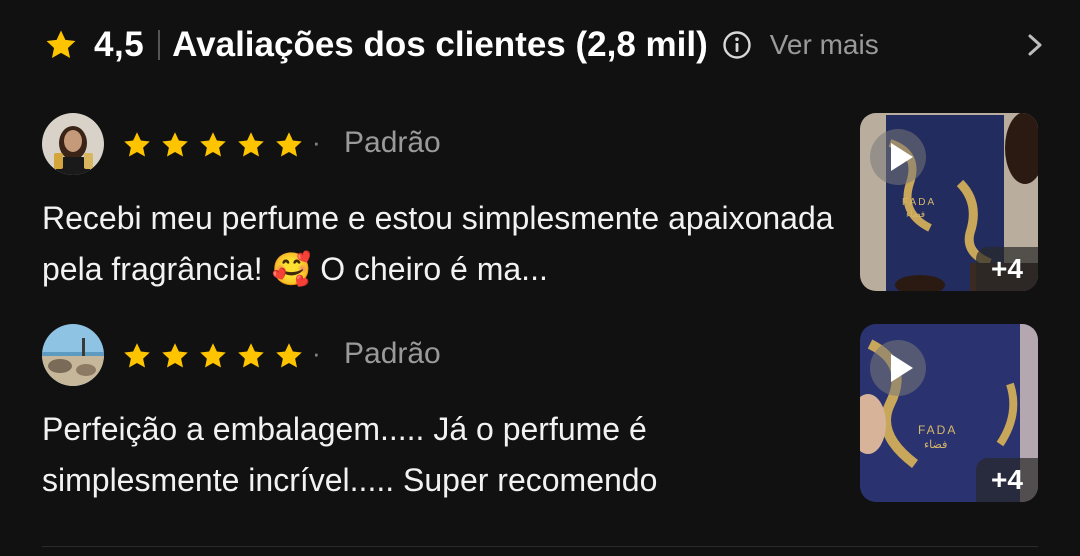 The width and height of the screenshot is (1080, 556). Describe the element at coordinates (159, 45) in the screenshot. I see `header-divider` at that location.